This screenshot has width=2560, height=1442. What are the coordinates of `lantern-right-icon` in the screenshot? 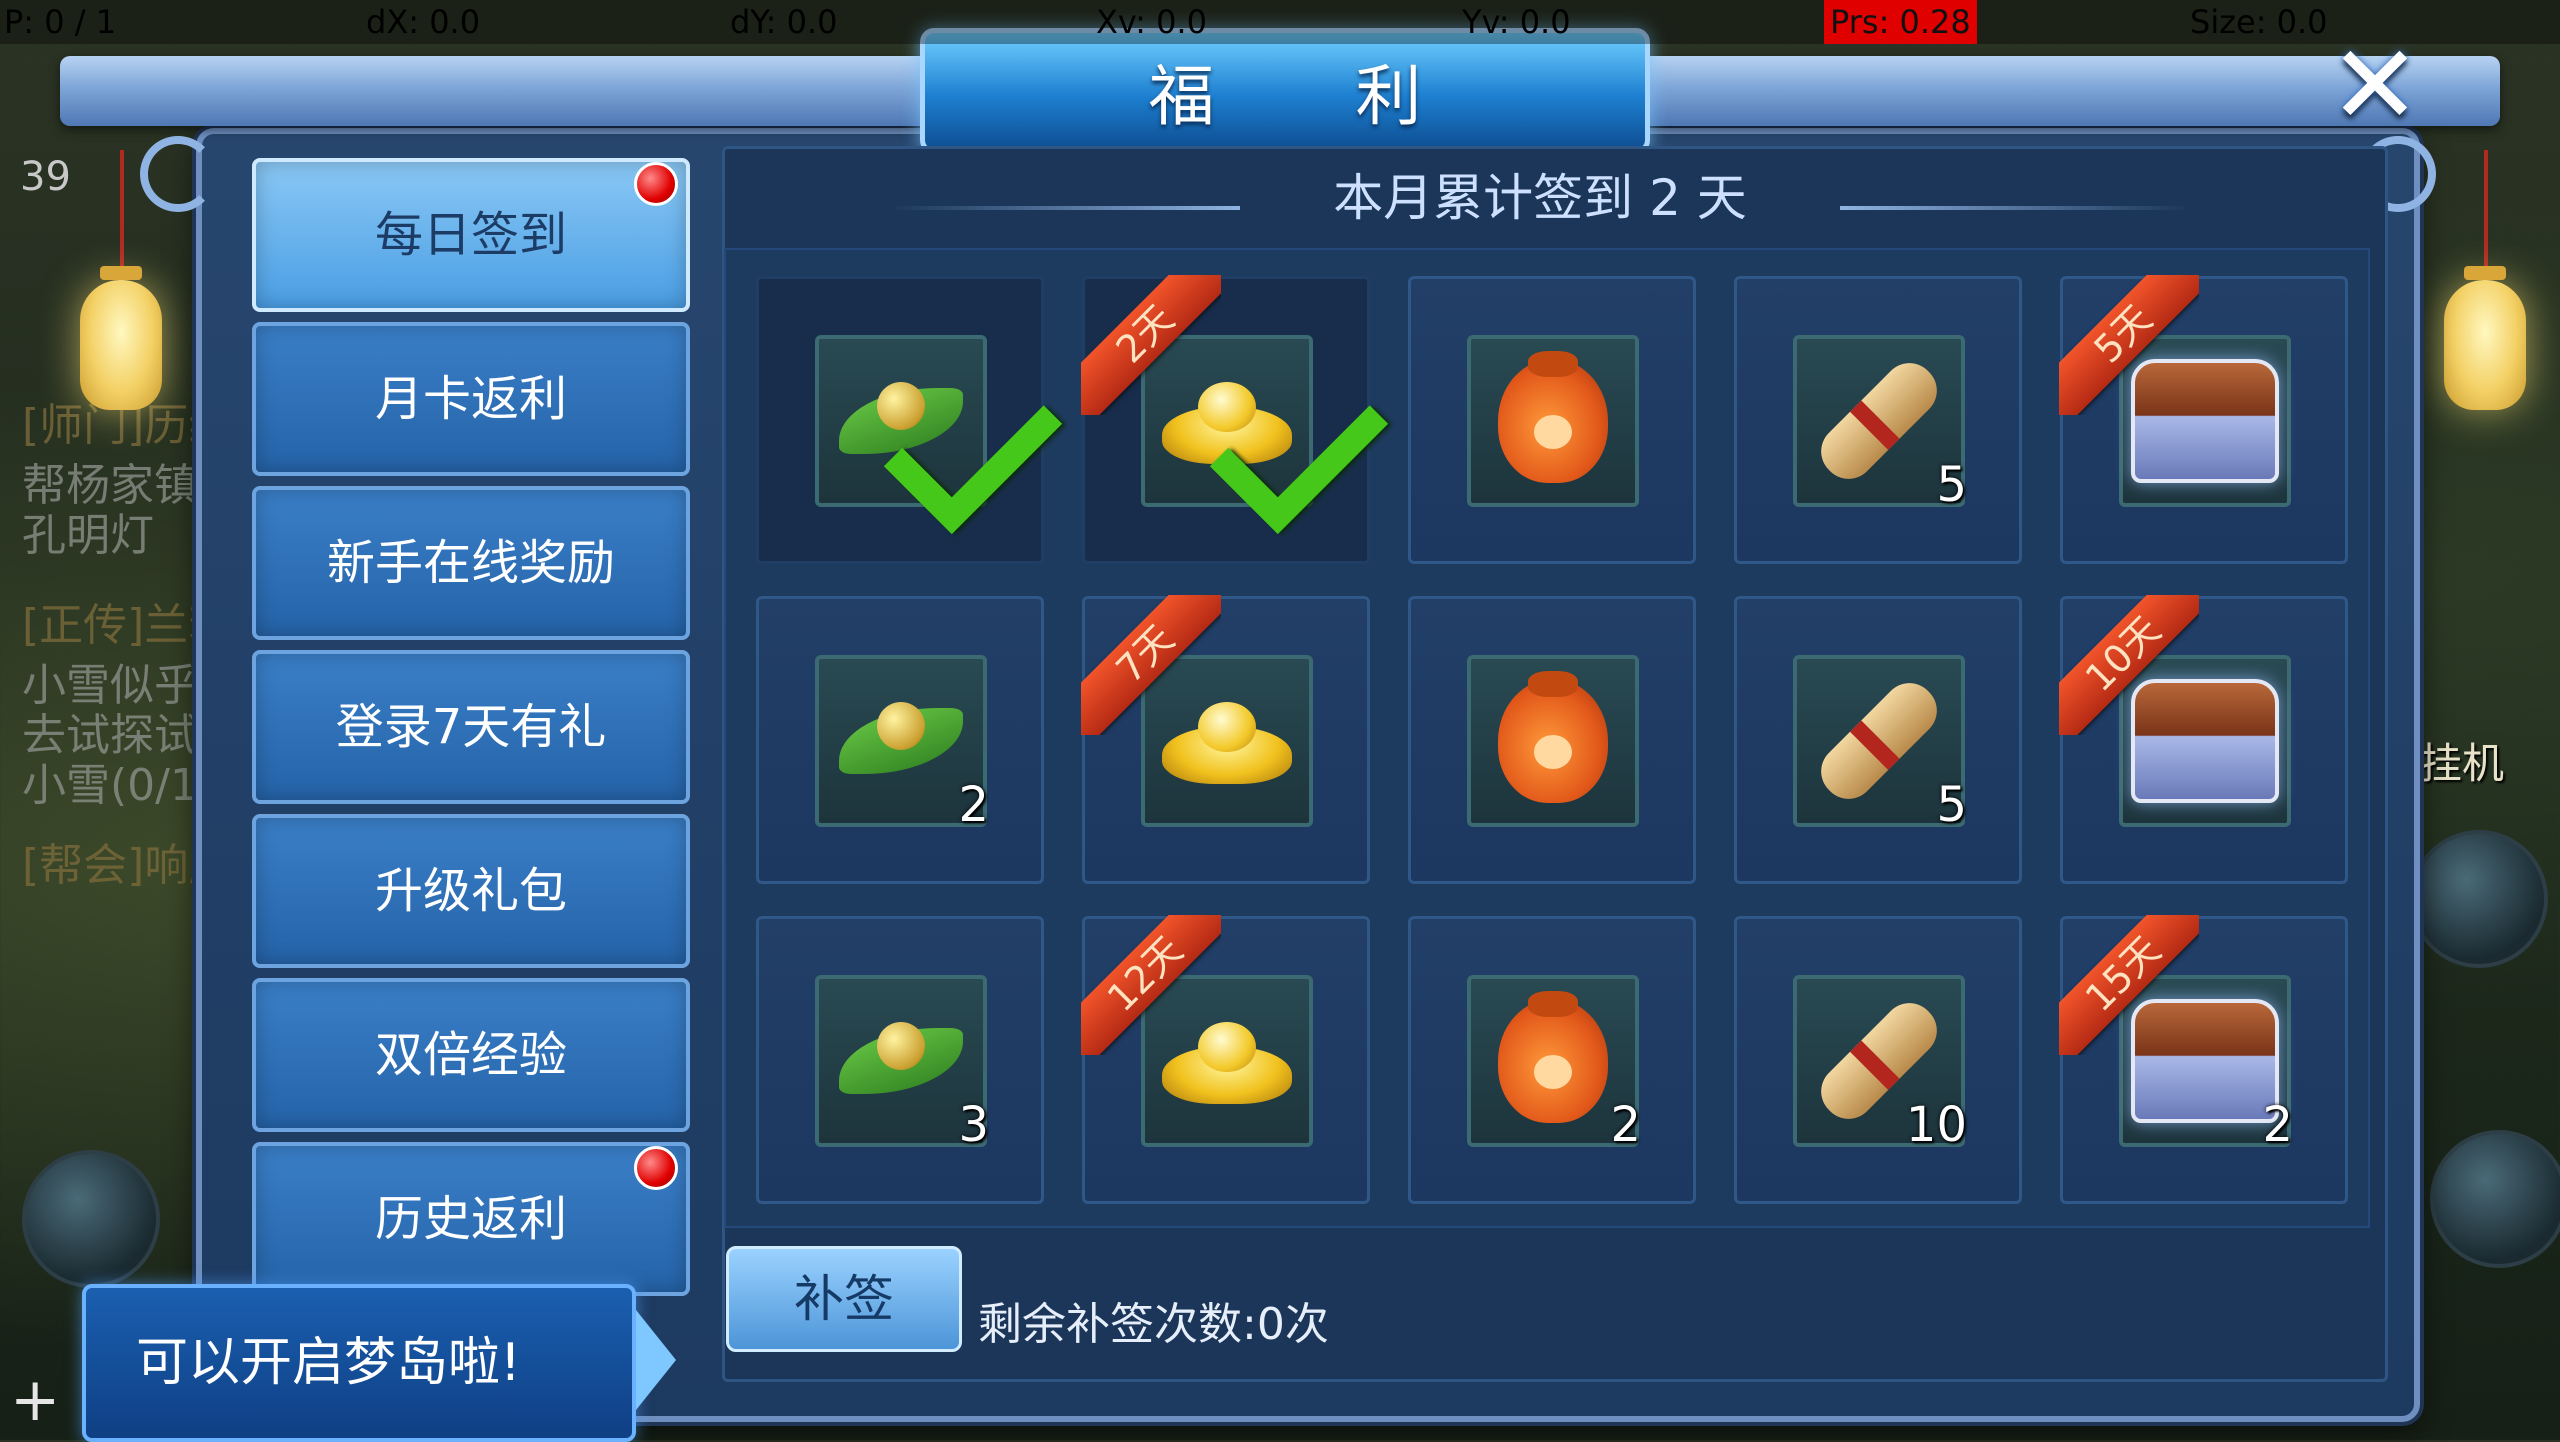 It's located at (2485, 338).